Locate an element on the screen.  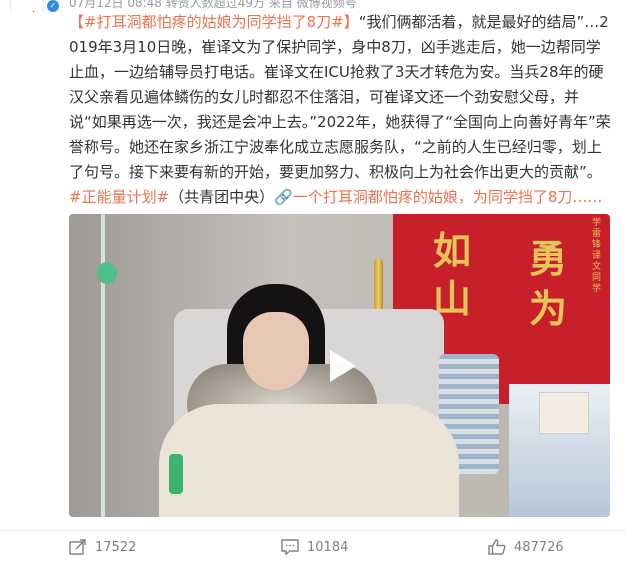
action-bar-divider is located at coordinates (313, 530).